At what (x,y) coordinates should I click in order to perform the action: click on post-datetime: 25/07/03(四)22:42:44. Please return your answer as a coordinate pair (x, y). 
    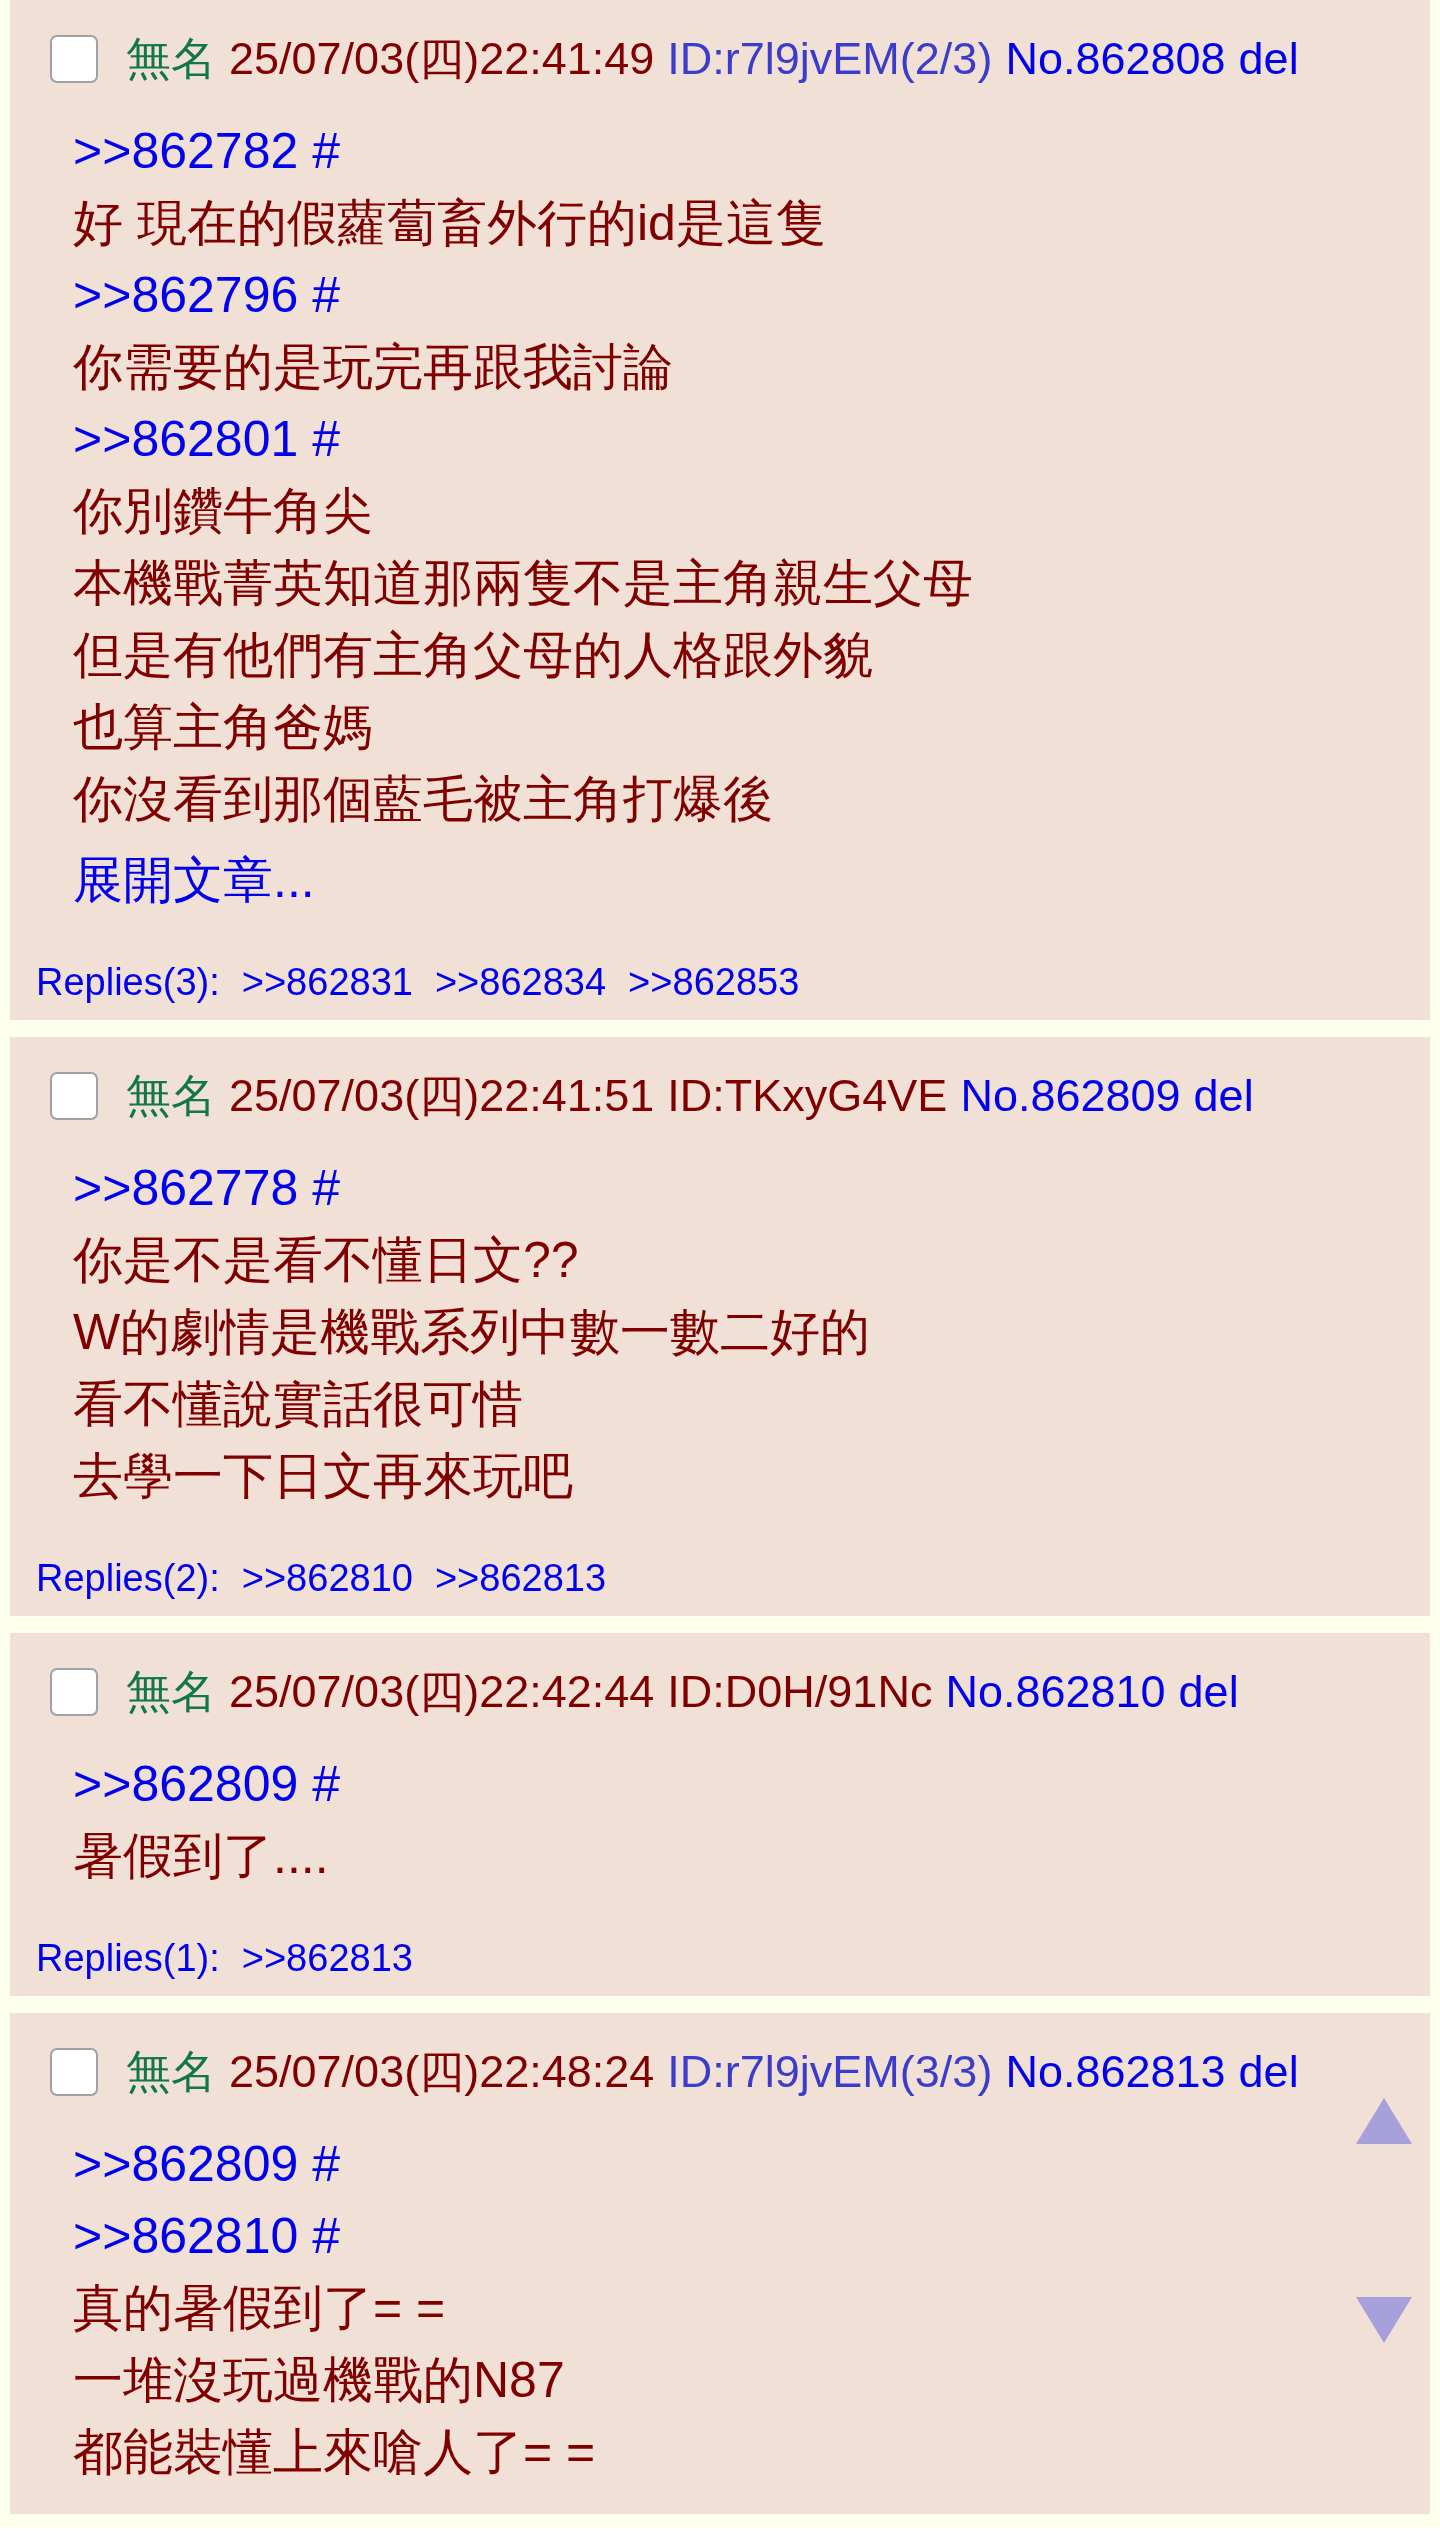
    Looking at the image, I should click on (442, 1692).